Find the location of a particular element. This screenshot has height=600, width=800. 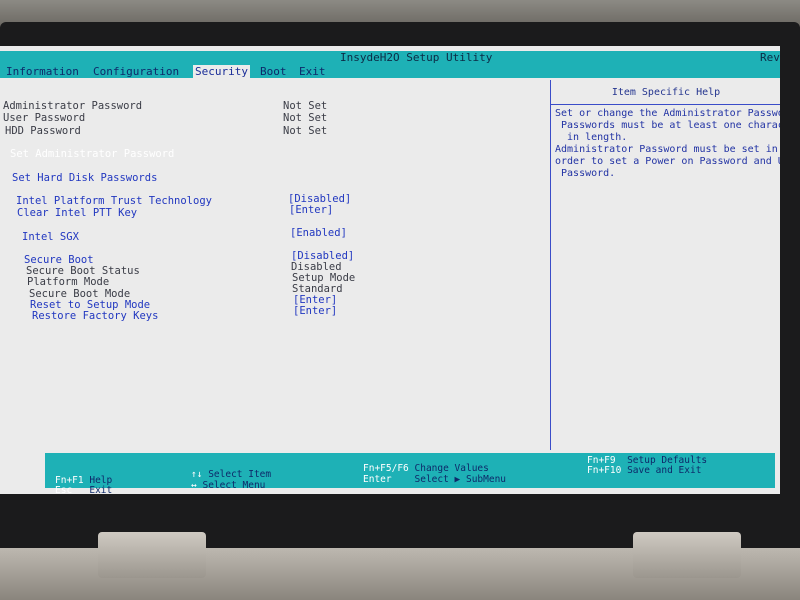

title-bar: InsydeH2O Setup Utility Rev. 5. is located at coordinates (390, 64).